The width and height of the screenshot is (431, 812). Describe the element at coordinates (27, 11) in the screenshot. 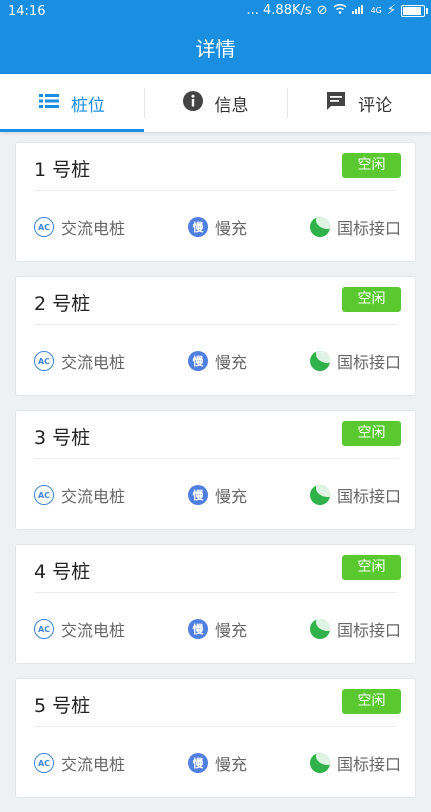

I see `status-time: 14:16` at that location.